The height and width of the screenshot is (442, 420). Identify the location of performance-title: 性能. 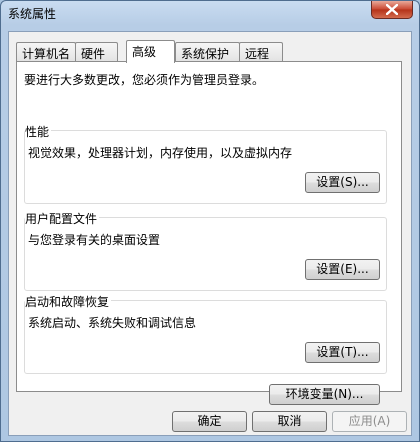
(38, 131).